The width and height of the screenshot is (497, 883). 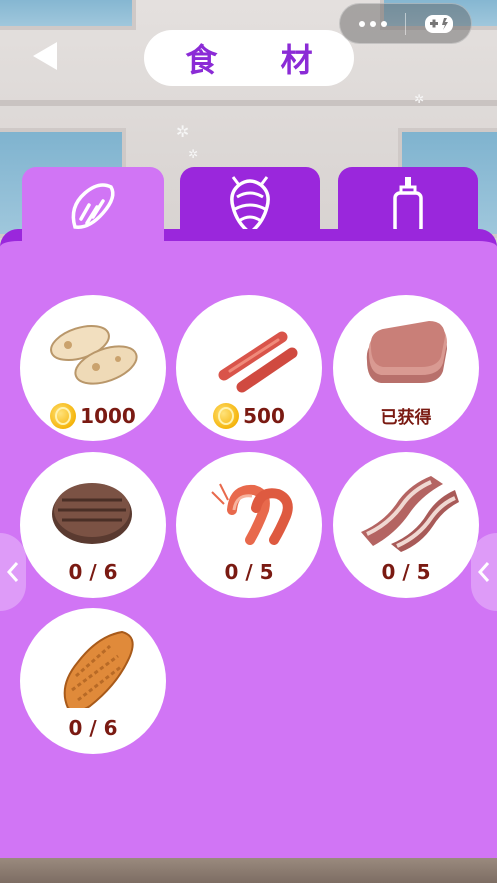 What do you see at coordinates (248, 870) in the screenshot?
I see `floor` at bounding box center [248, 870].